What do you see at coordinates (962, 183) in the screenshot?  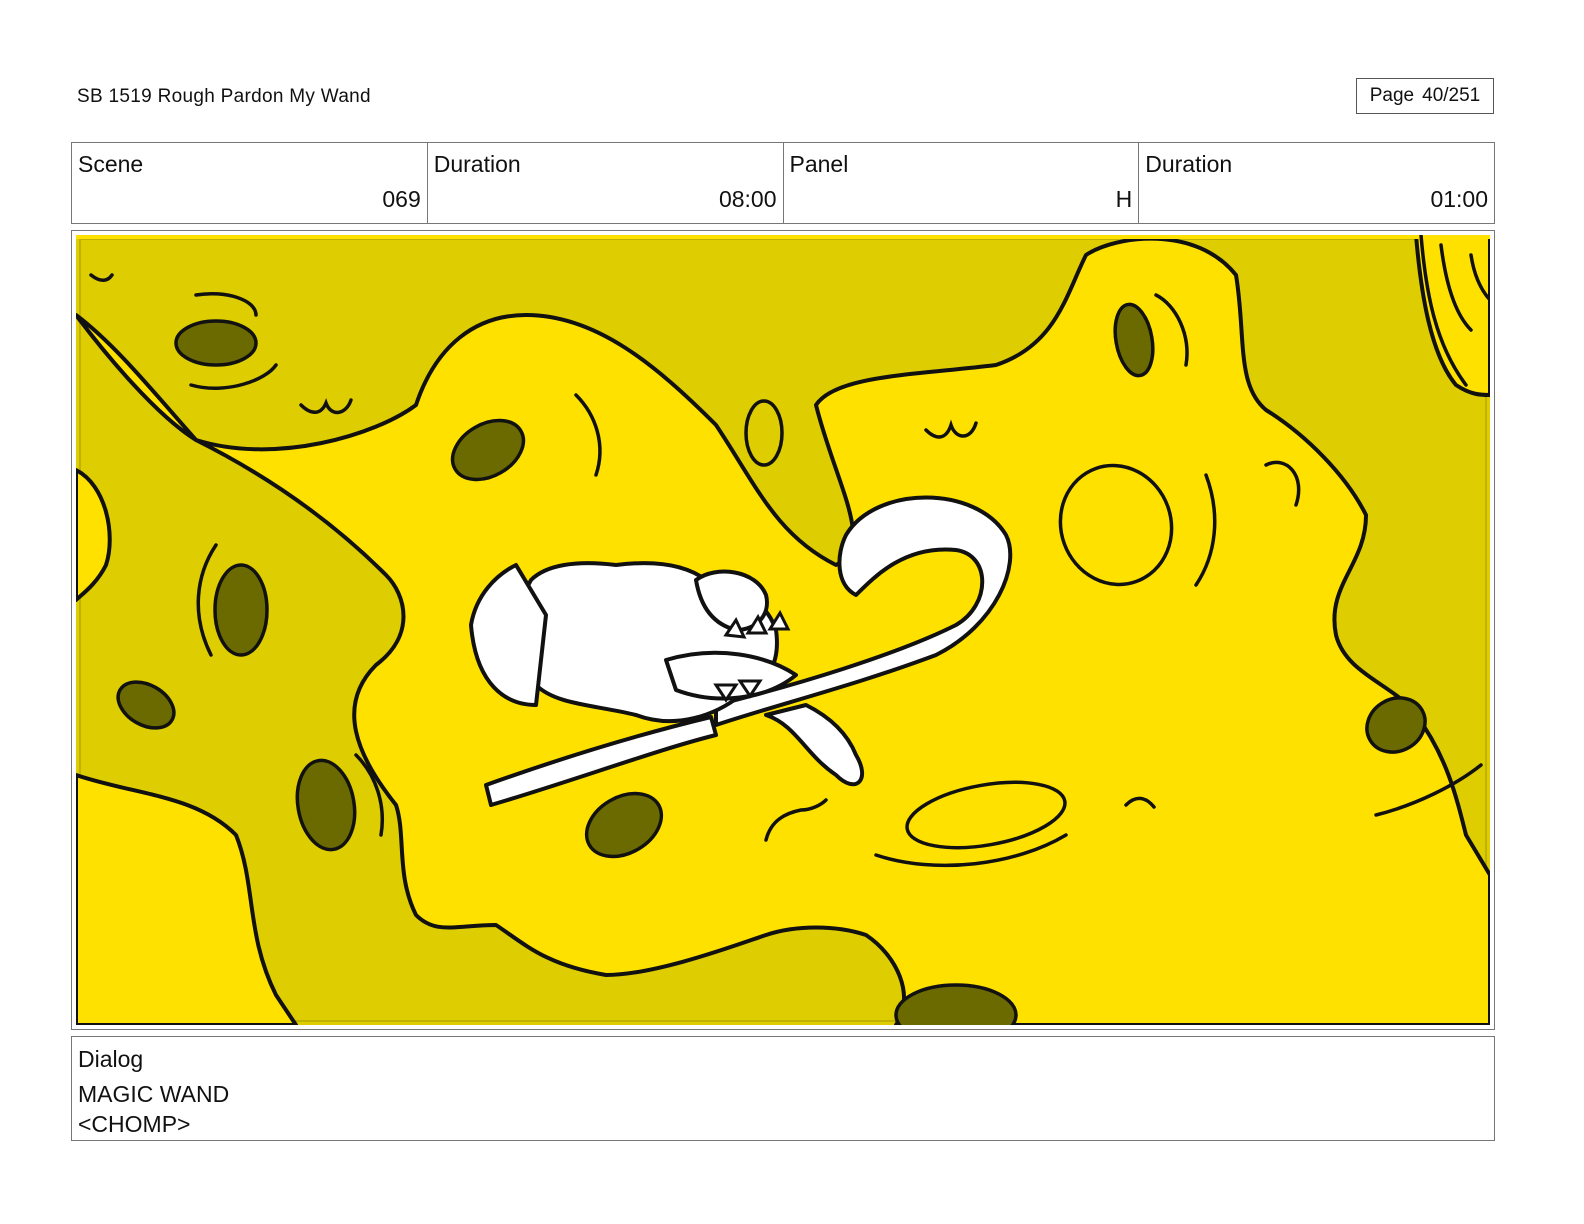 I see `panel-cell: Panel H` at bounding box center [962, 183].